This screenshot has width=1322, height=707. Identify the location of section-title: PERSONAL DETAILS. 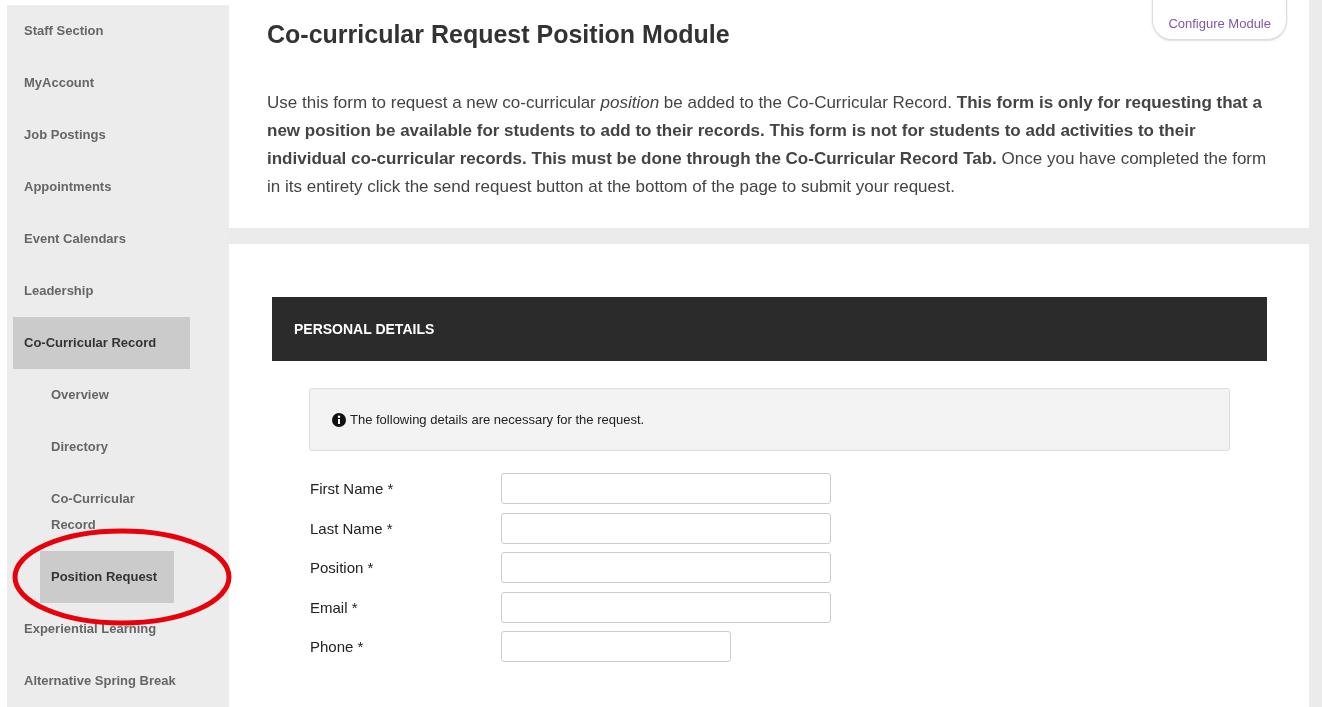
(364, 329).